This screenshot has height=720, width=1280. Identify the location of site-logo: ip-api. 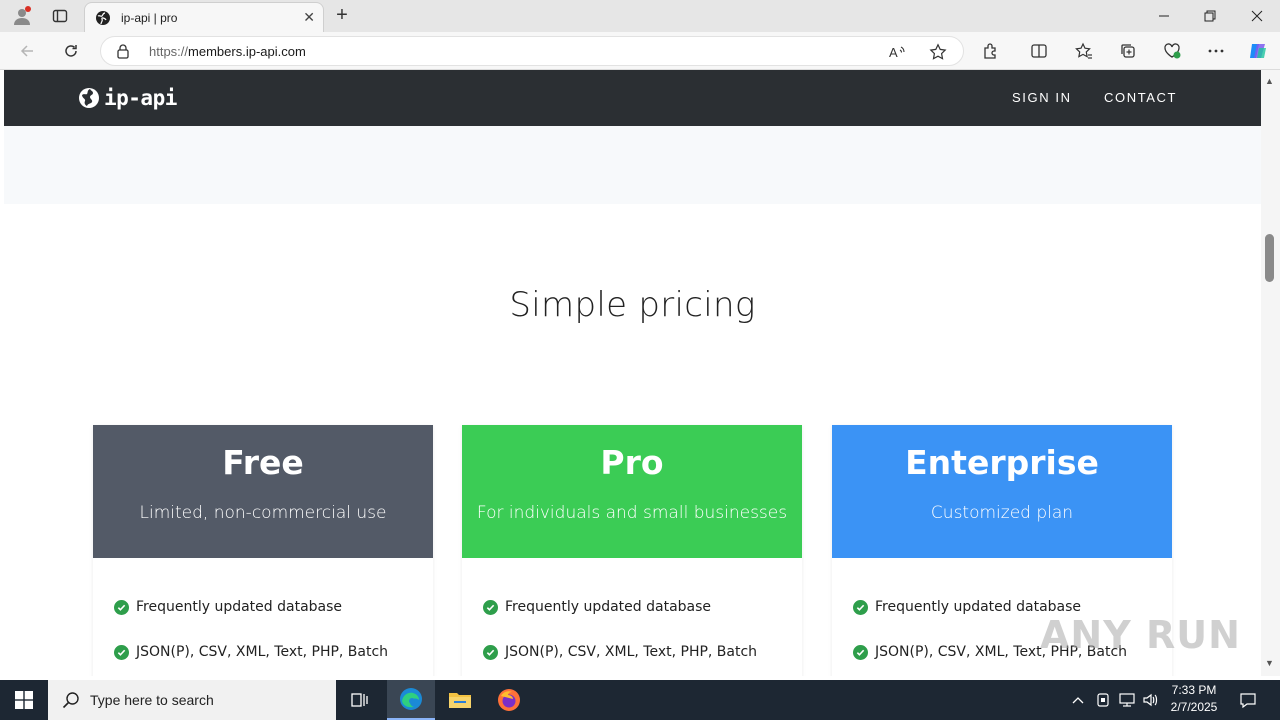
(127, 98).